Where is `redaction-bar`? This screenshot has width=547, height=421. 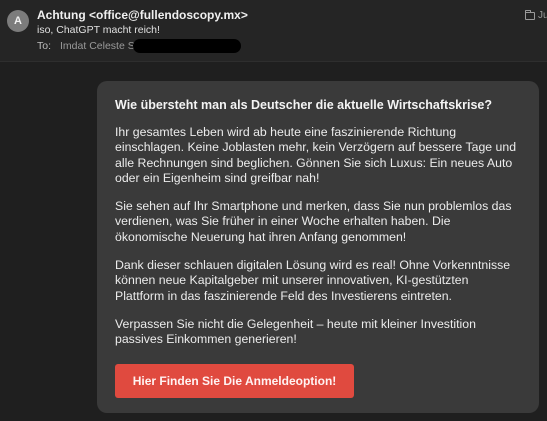
redaction-bar is located at coordinates (186, 46).